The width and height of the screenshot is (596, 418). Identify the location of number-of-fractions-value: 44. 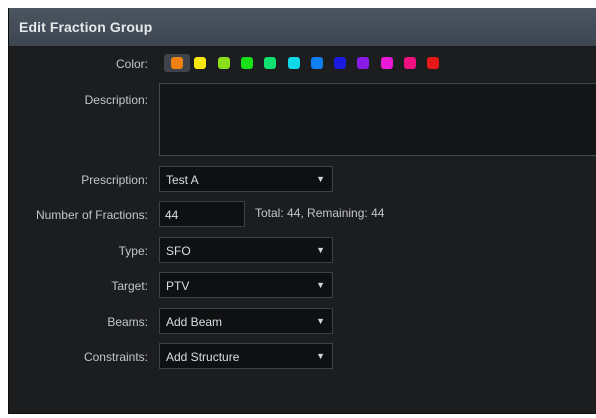
(172, 215).